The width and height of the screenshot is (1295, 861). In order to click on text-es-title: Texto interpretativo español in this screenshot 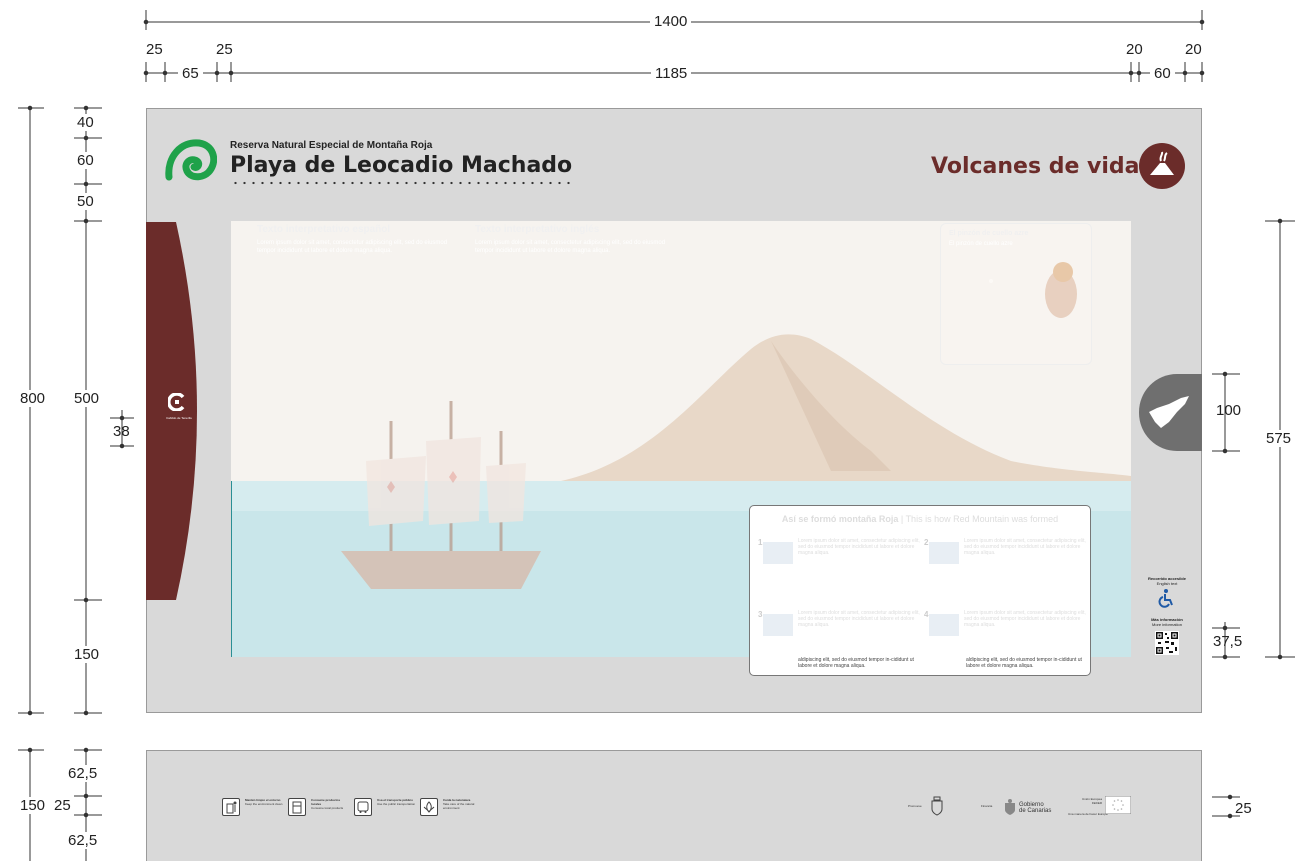, I will do `click(324, 229)`.